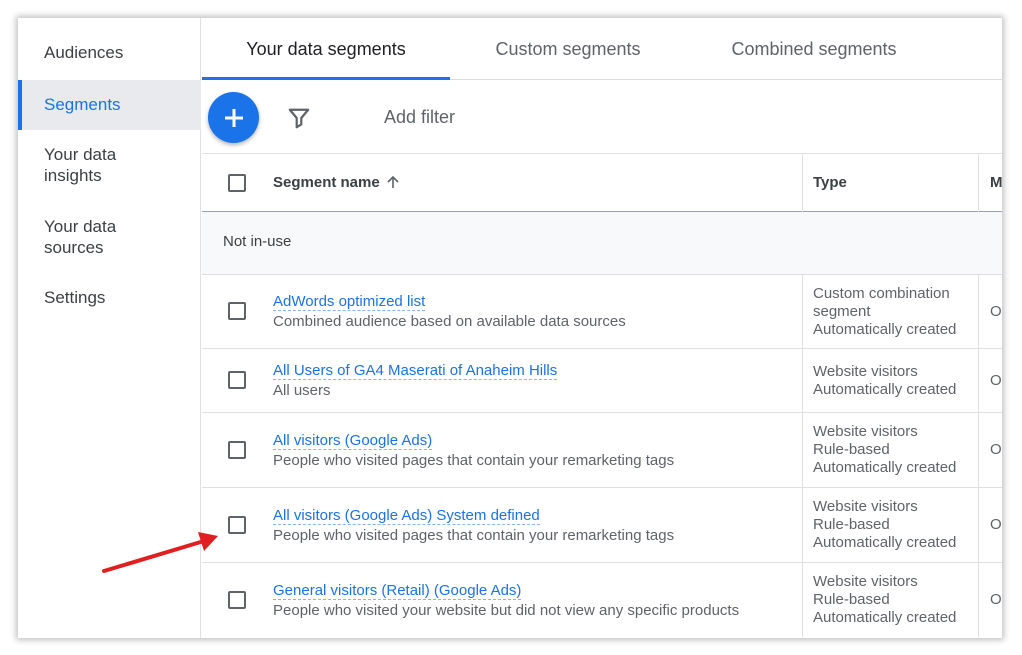  I want to click on segment-type: Website visitors Automatically created, so click(895, 381).